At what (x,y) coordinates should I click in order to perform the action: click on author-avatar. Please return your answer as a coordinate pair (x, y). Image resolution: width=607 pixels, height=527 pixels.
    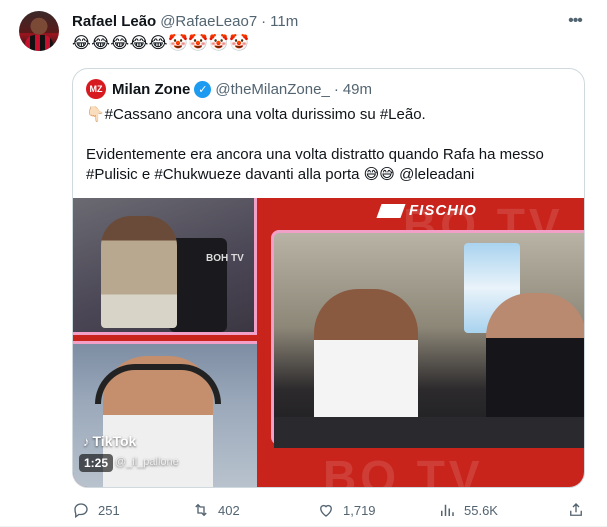
    Looking at the image, I should click on (39, 31).